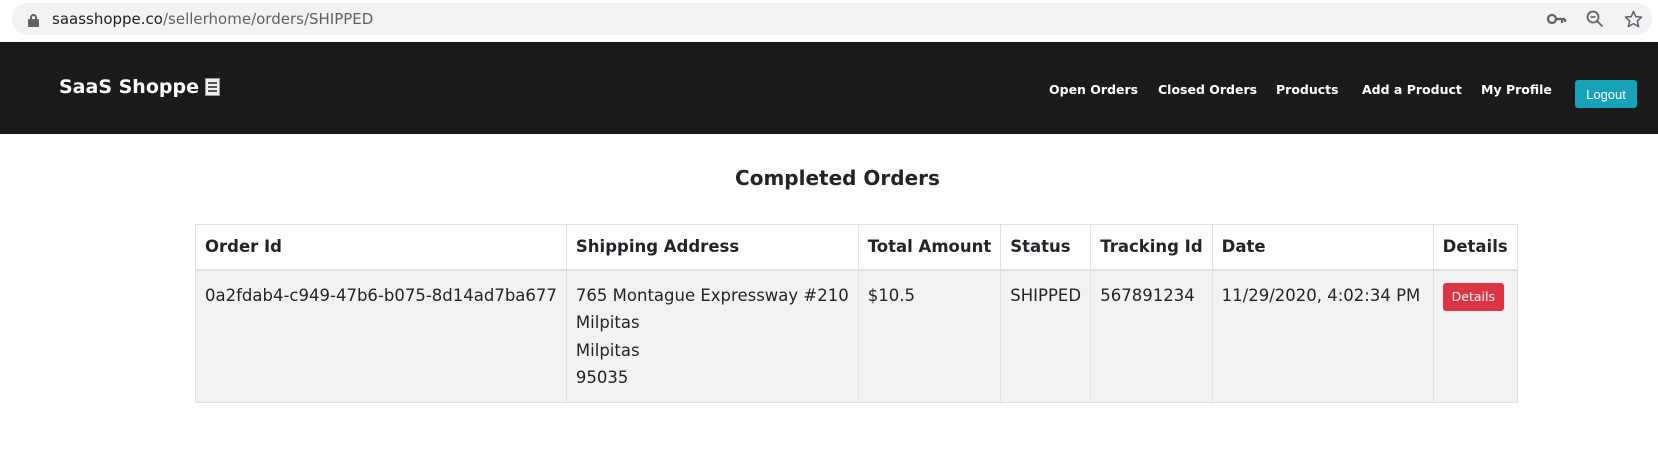 The height and width of the screenshot is (450, 1658). I want to click on address-street: 765 Montague Expressway #210, so click(712, 295).